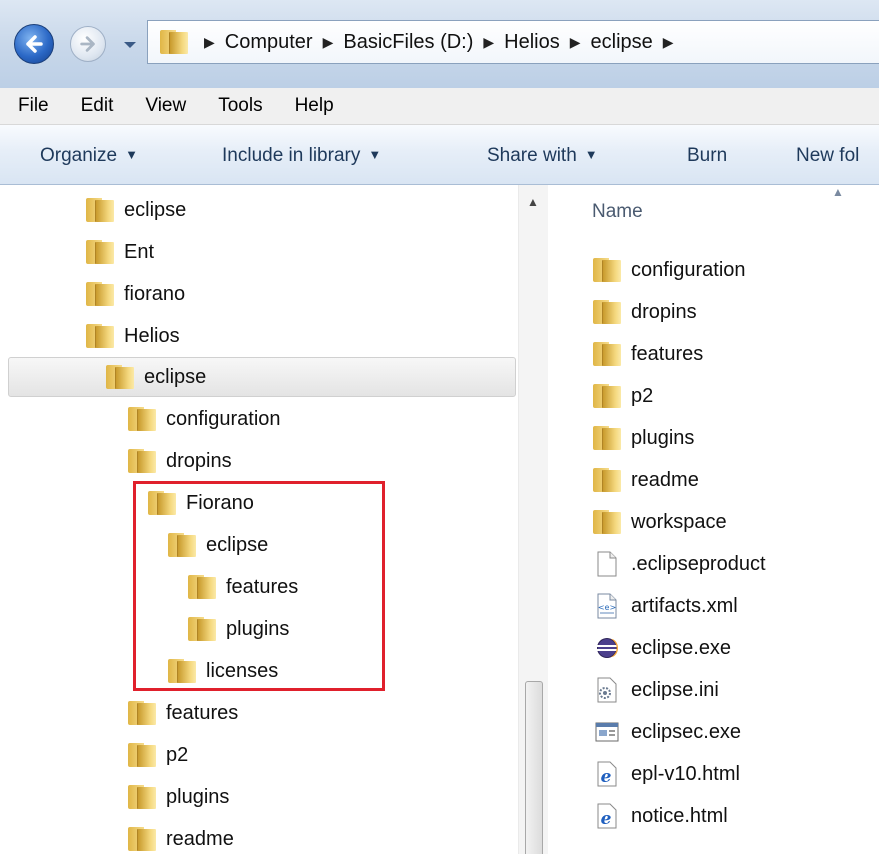 The image size is (879, 854). I want to click on tree-item-eclipse-selected: eclipse, so click(156, 377).